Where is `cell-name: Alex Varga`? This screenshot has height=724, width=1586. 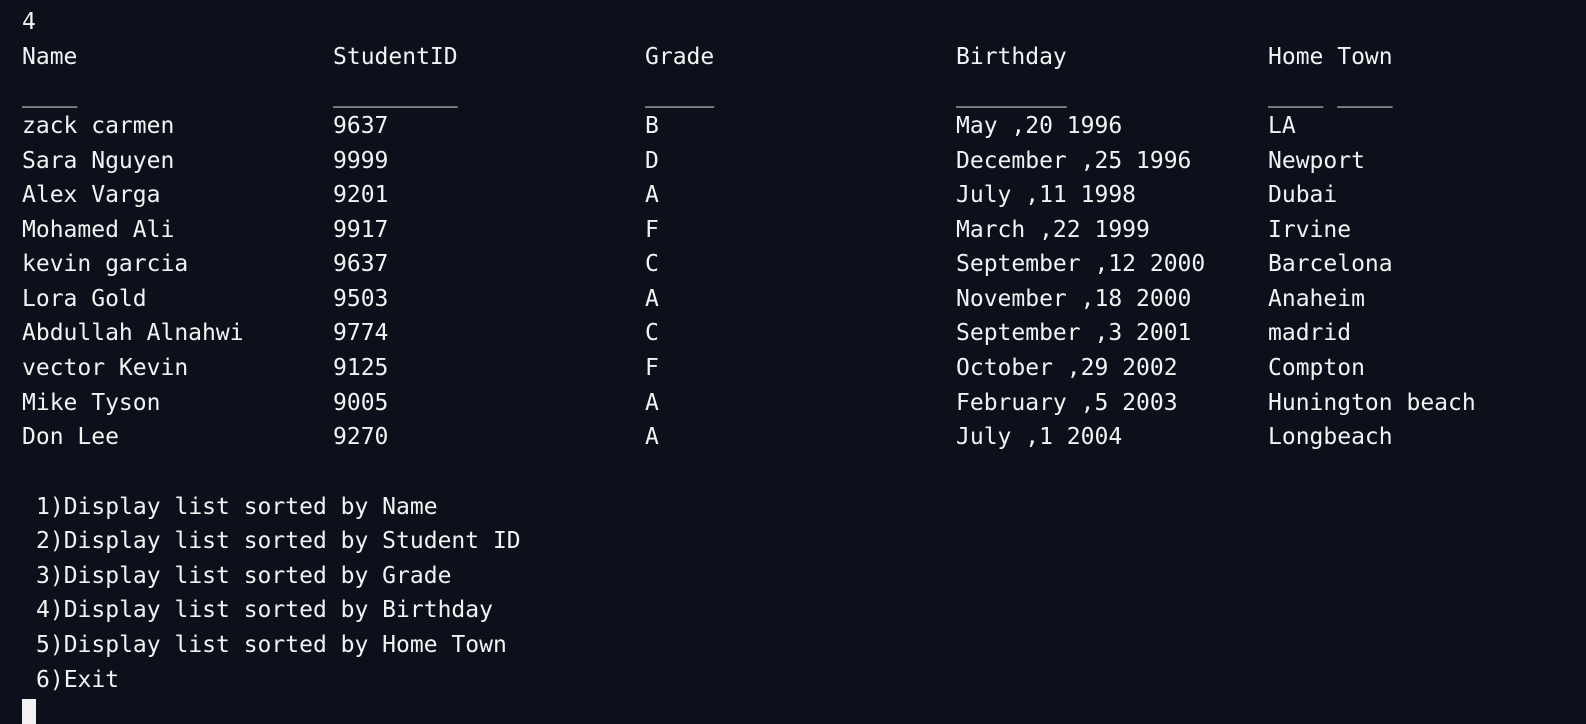 cell-name: Alex Varga is located at coordinates (91, 195).